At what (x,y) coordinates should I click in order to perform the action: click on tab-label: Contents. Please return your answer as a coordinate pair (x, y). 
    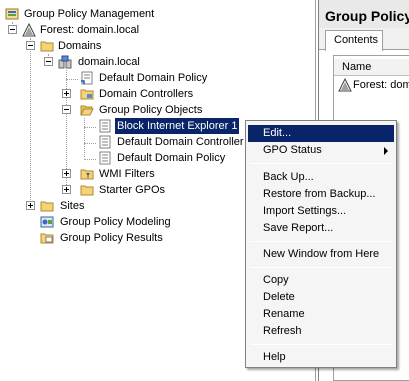
    Looking at the image, I should click on (356, 40).